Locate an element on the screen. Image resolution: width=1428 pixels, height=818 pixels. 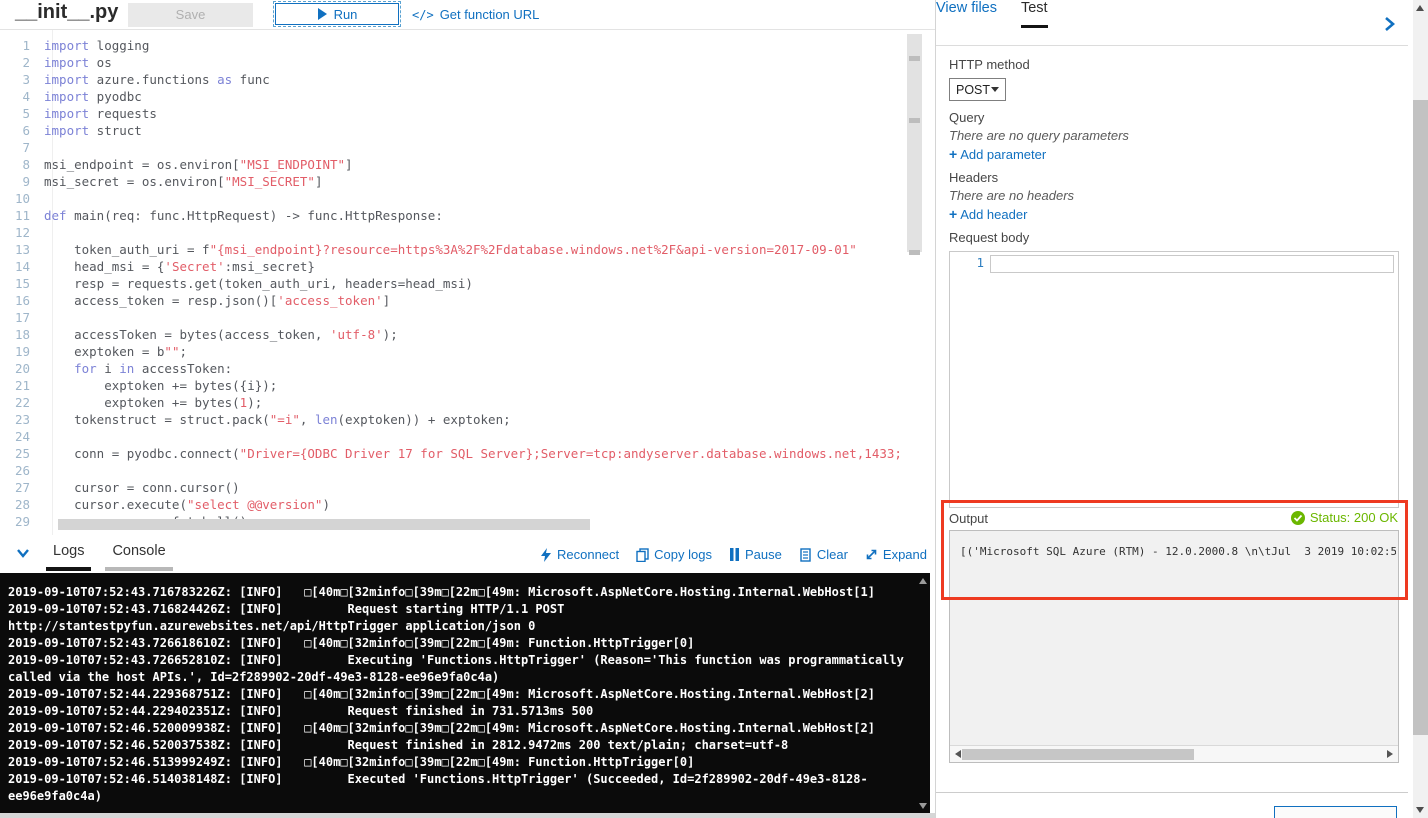
line-number: 12 is located at coordinates (22, 232).